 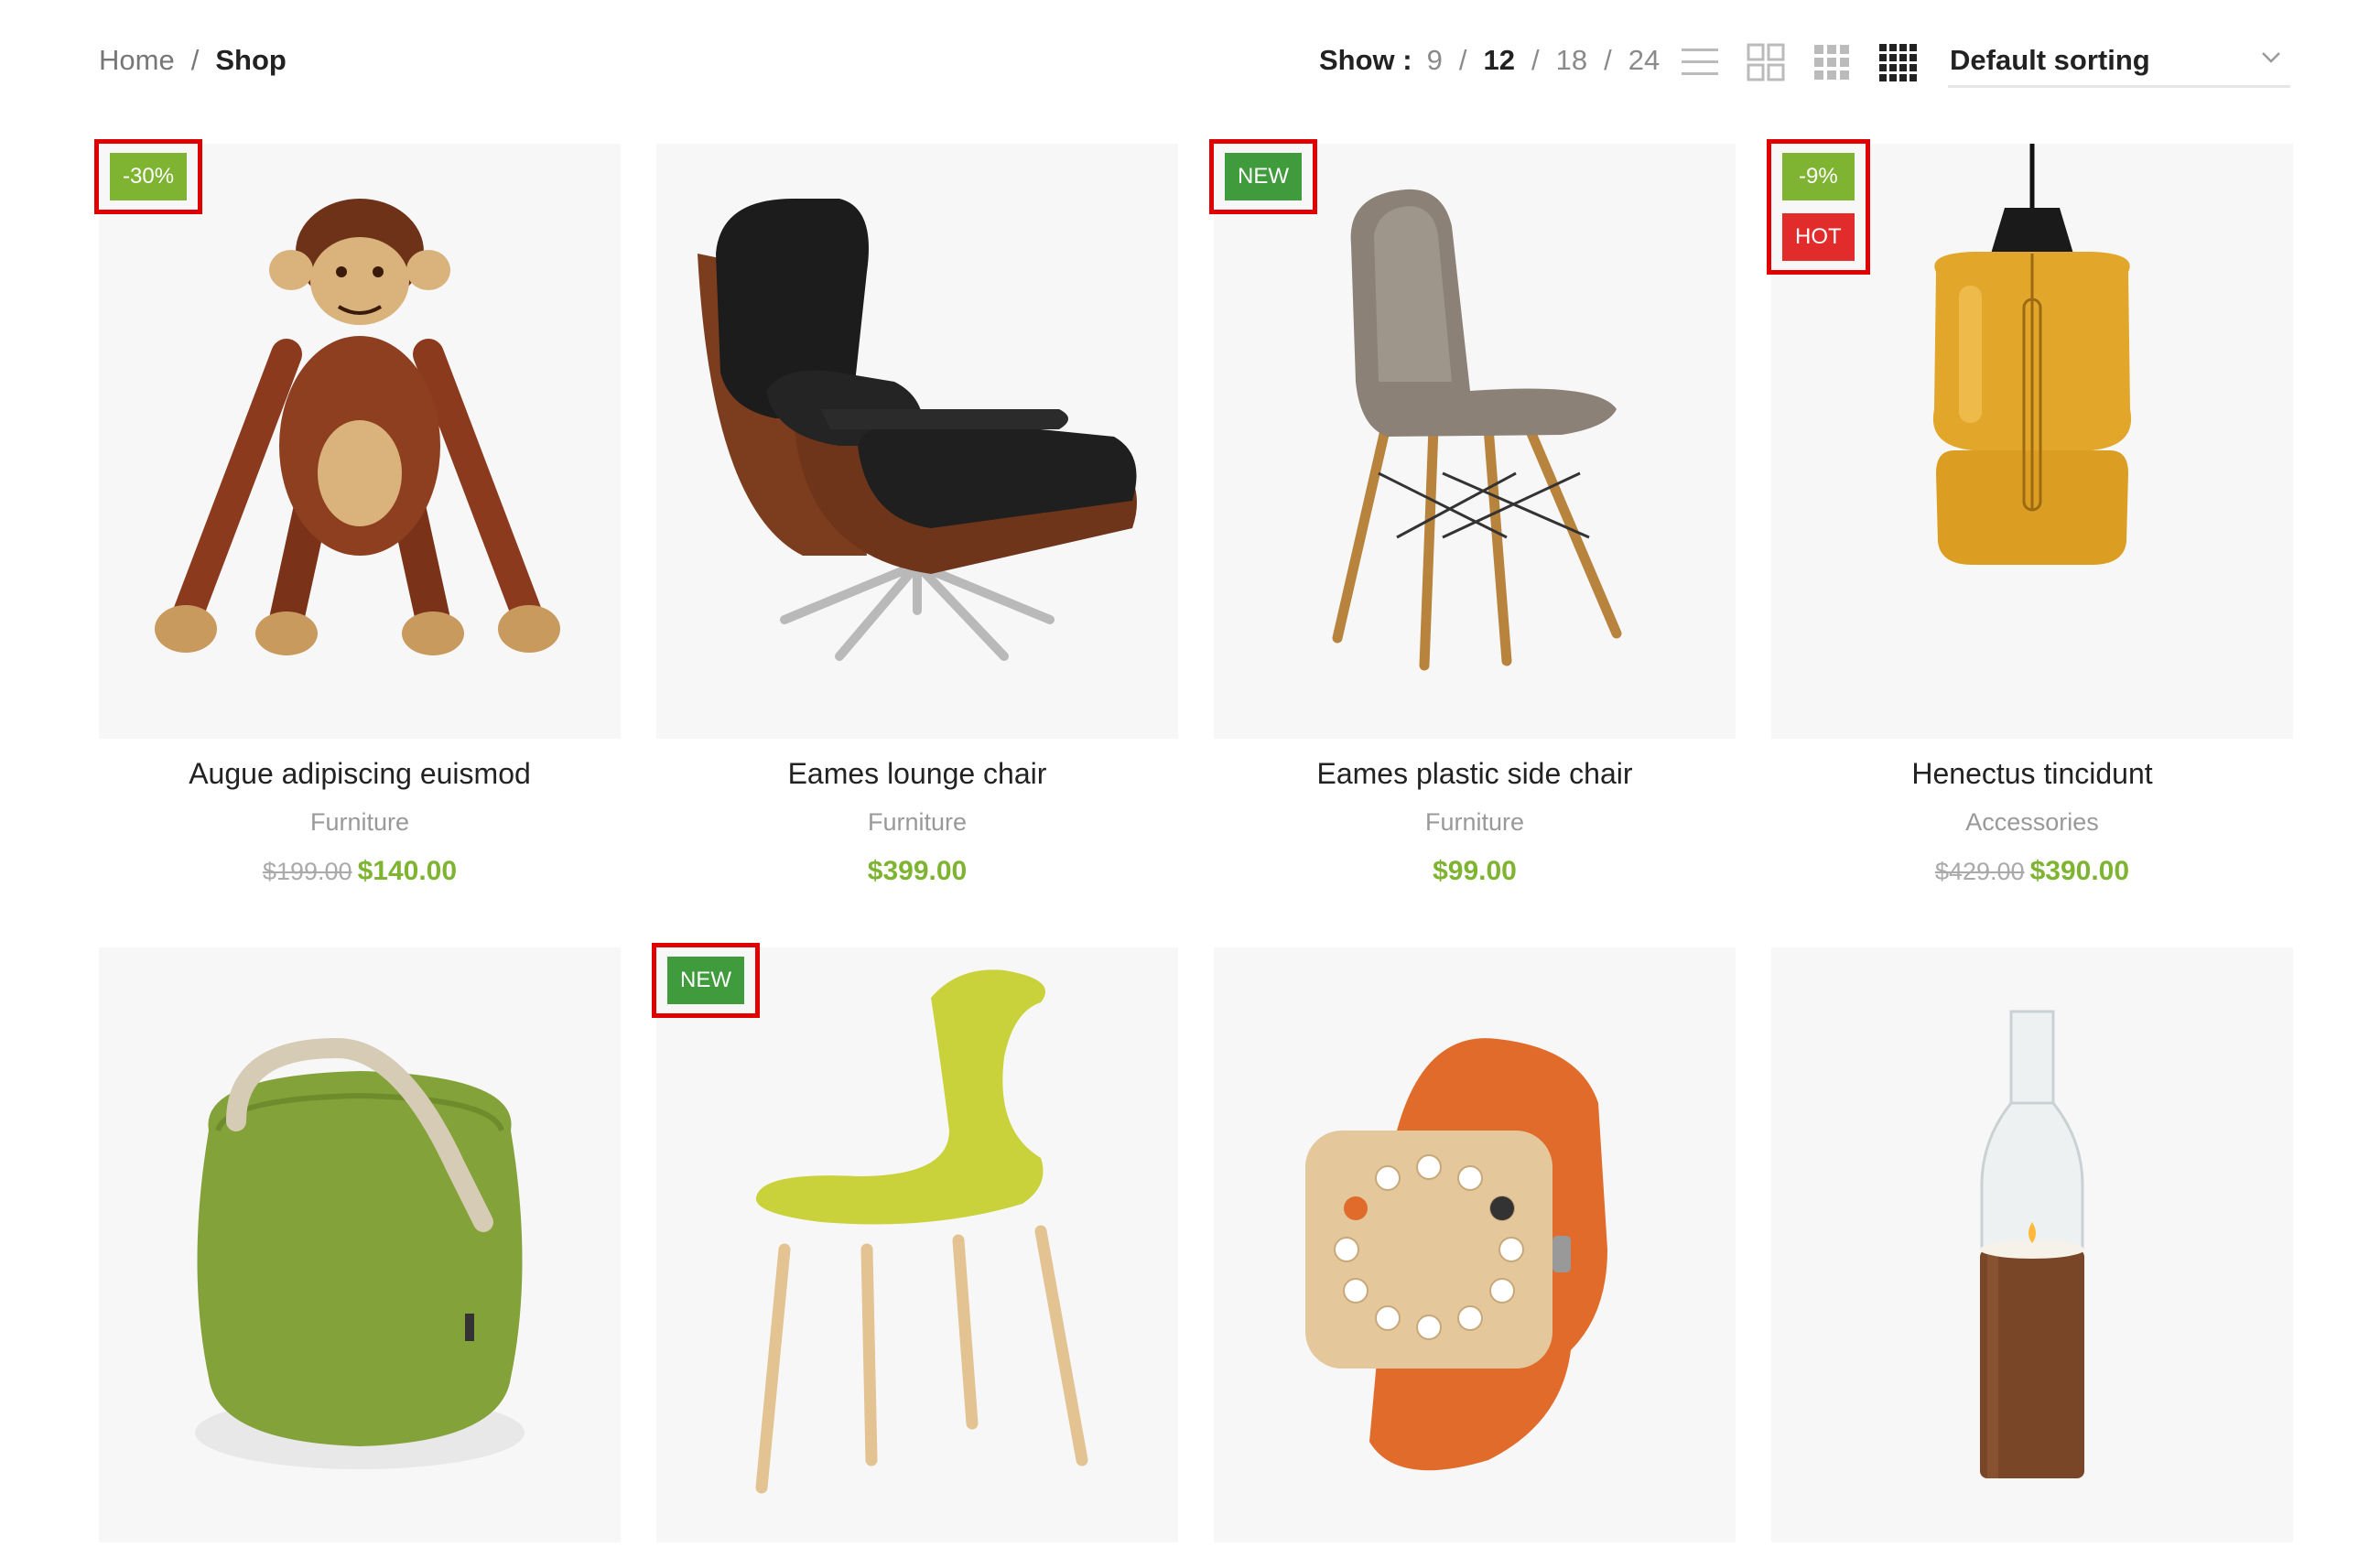 I want to click on chevron-down-icon, so click(x=2271, y=57).